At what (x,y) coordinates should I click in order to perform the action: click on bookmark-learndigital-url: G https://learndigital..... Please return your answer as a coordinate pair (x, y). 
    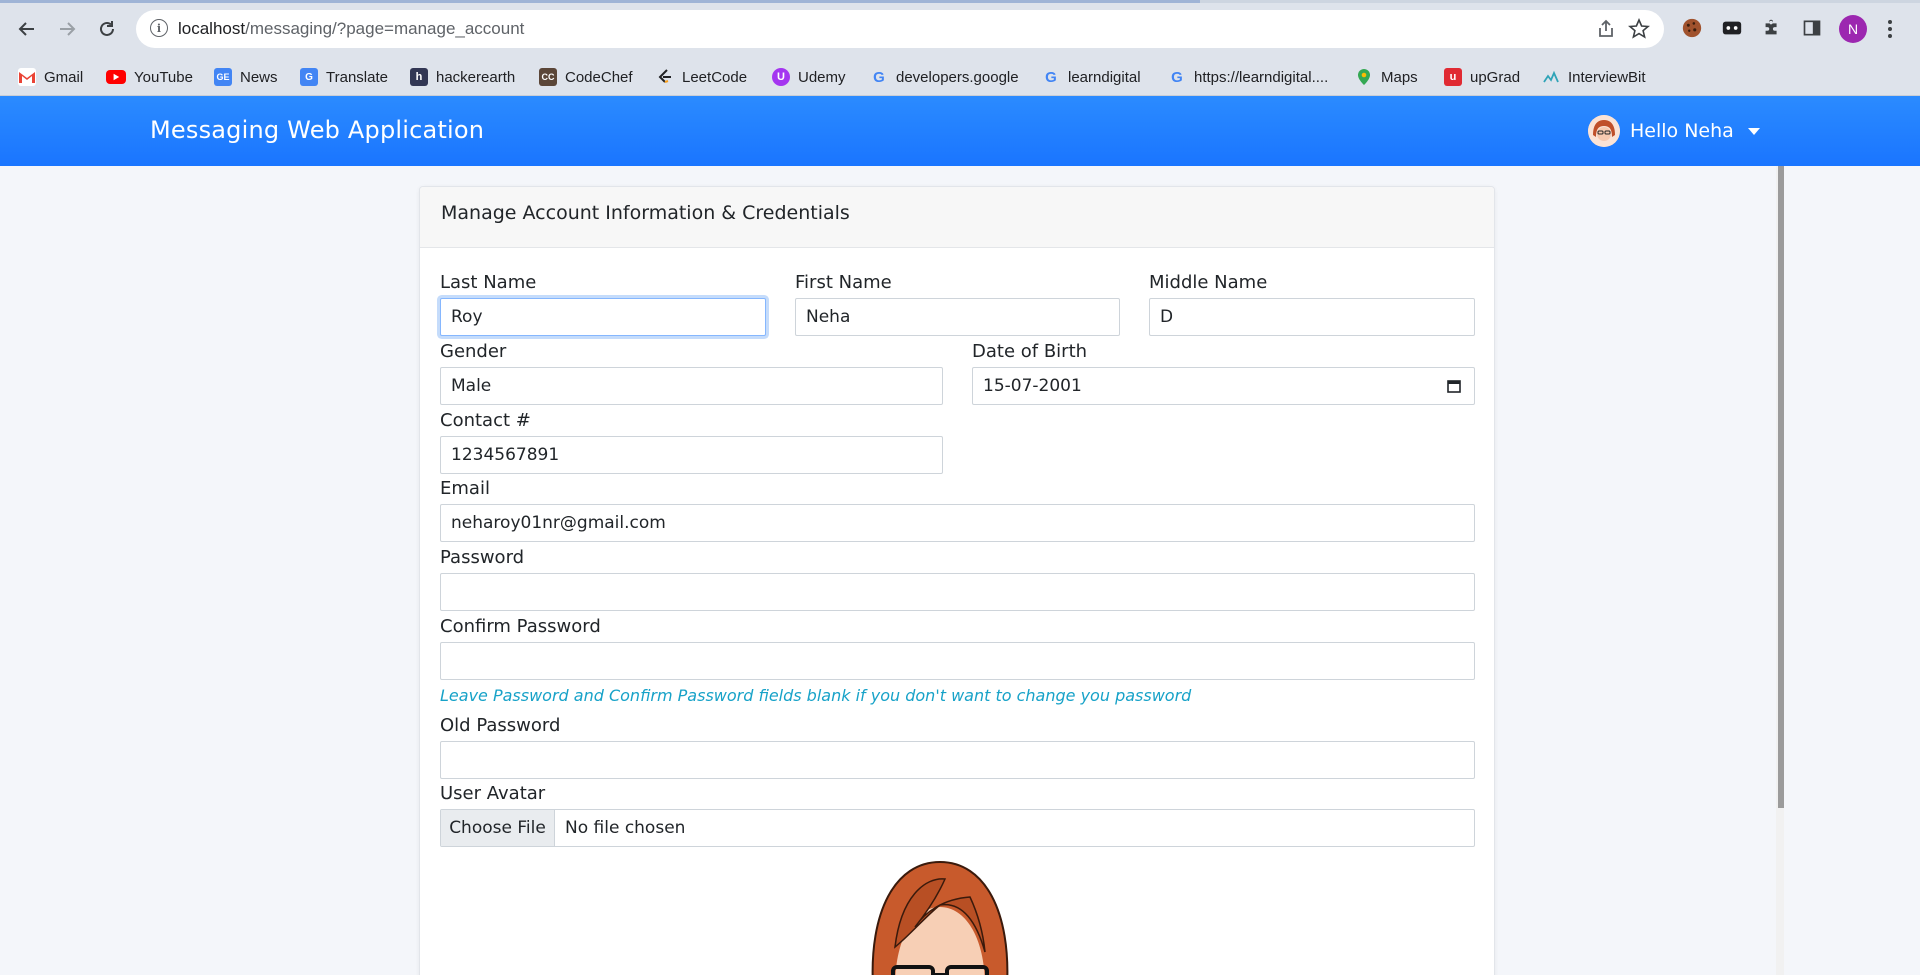
    Looking at the image, I should click on (1248, 77).